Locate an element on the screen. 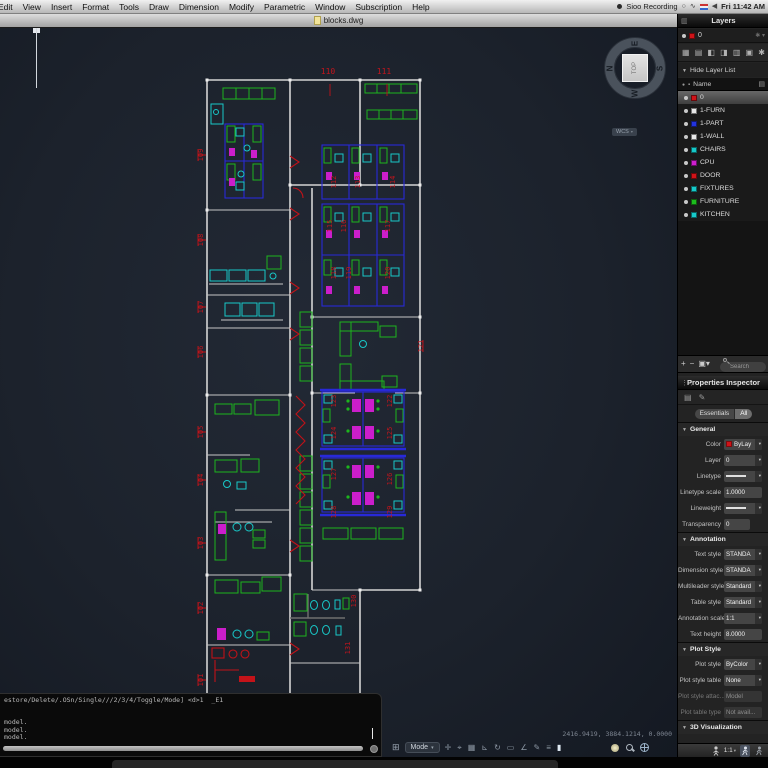 Image resolution: width=768 pixels, height=768 pixels. layer-isolate-icon: ▥ is located at coordinates (737, 52).